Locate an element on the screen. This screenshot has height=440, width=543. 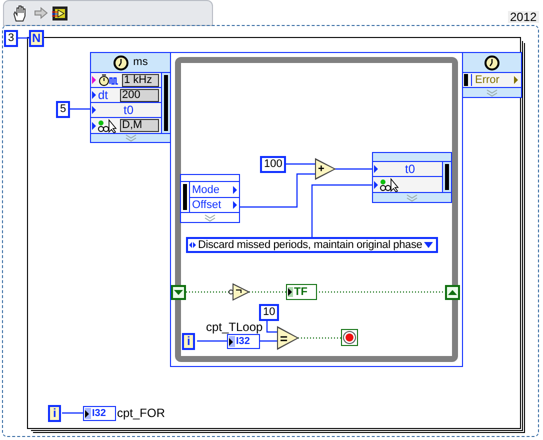
count-terminal: N is located at coordinates (36, 38).